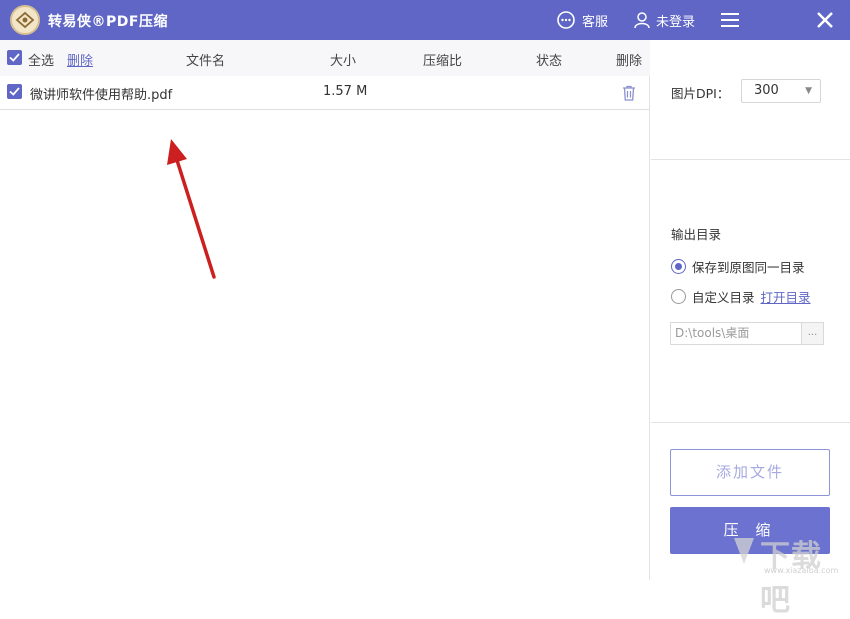 Image resolution: width=850 pixels, height=619 pixels. Describe the element at coordinates (442, 59) in the screenshot. I see `column-header-ratio: 压缩比` at that location.